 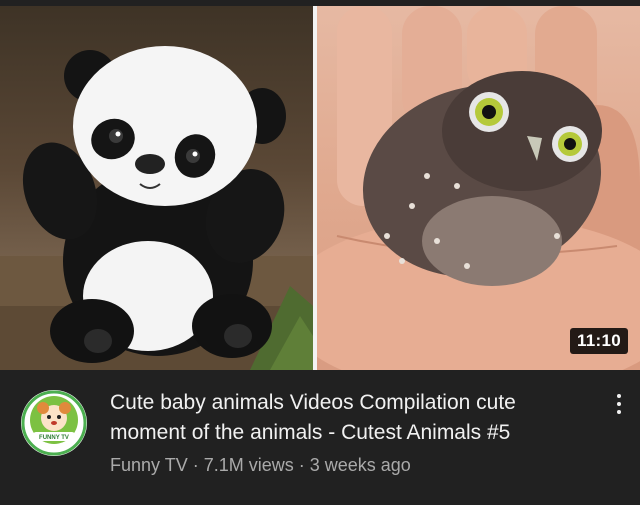 I want to click on channel-name: Funny TV, so click(x=149, y=465).